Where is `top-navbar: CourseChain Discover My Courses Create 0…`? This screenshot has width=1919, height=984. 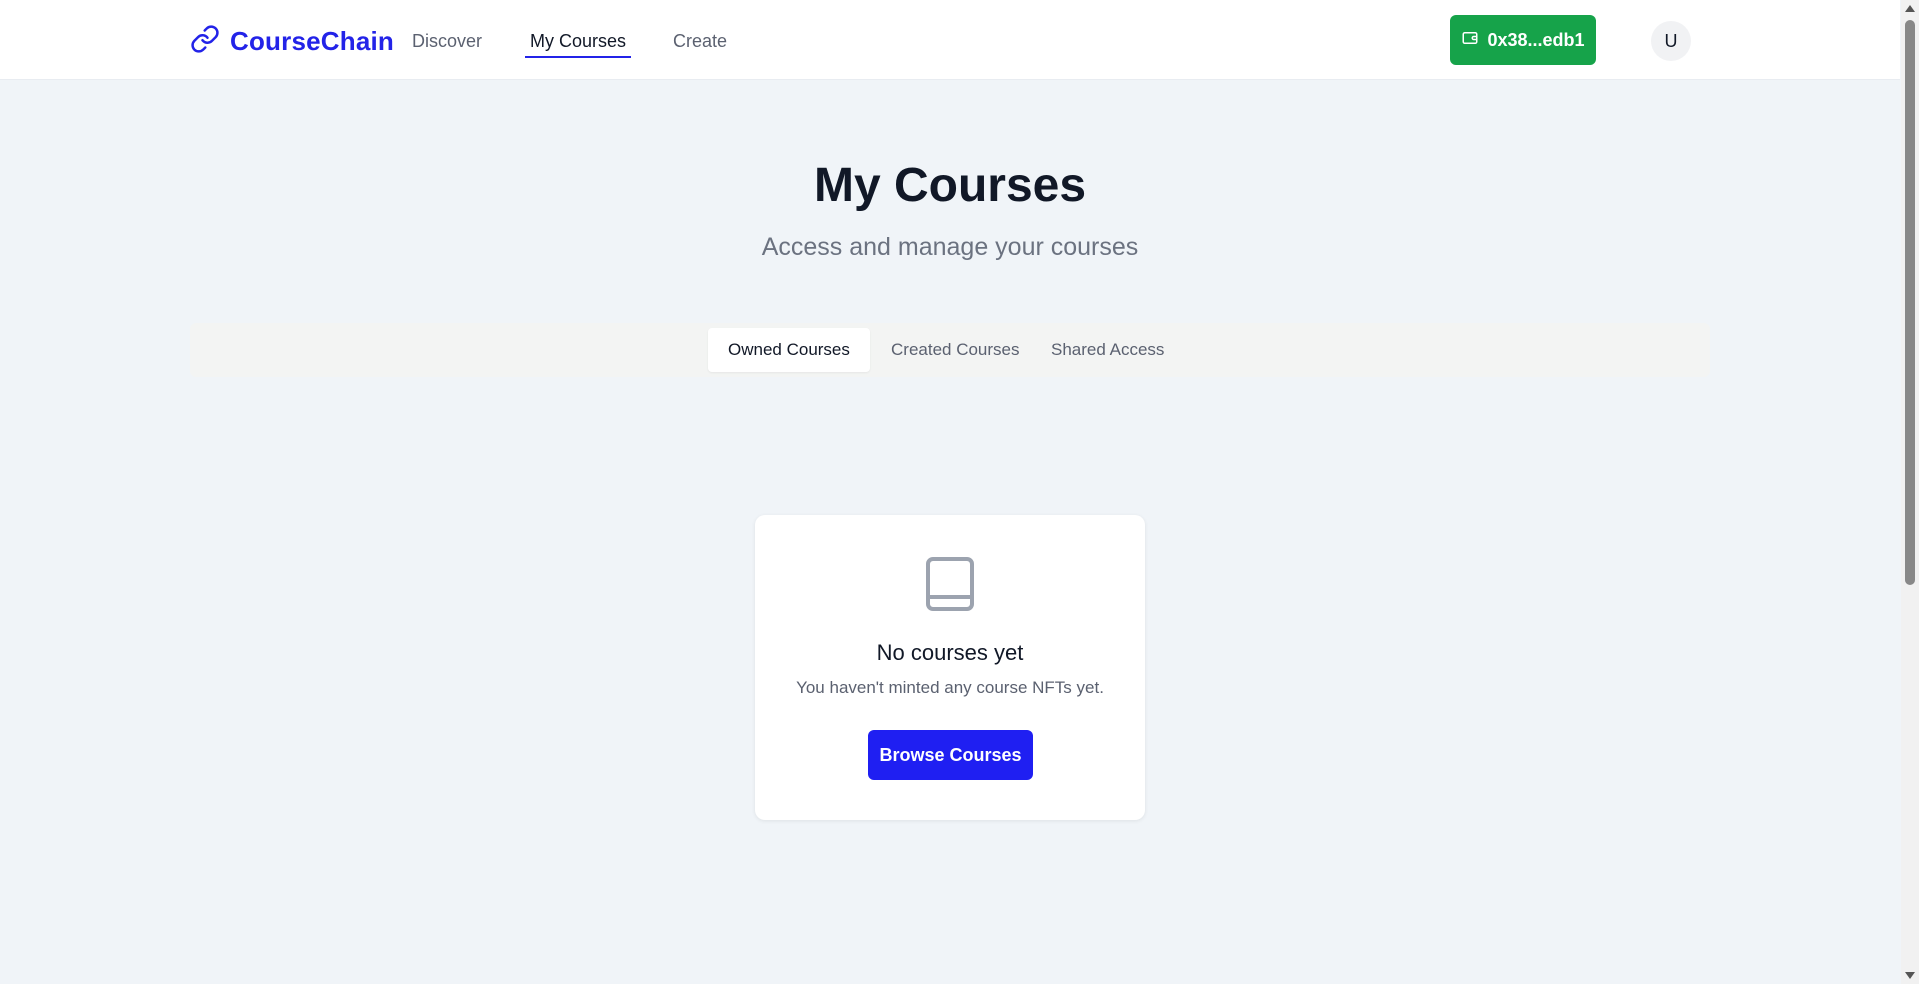
top-navbar: CourseChain Discover My Courses Create 0… is located at coordinates (950, 40).